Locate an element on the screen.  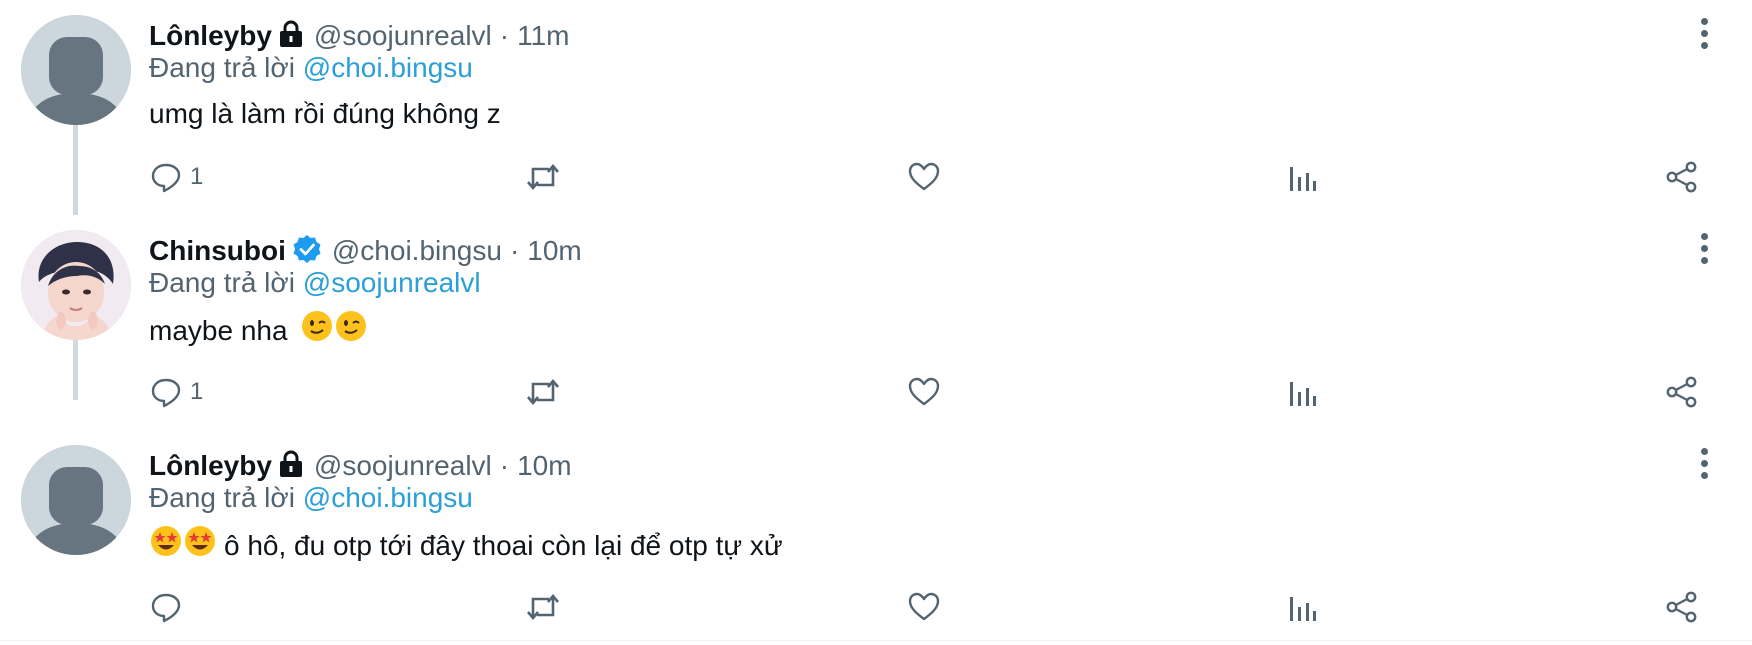
replying-to: Đang trả lời @soojunrealvl is located at coordinates (315, 283).